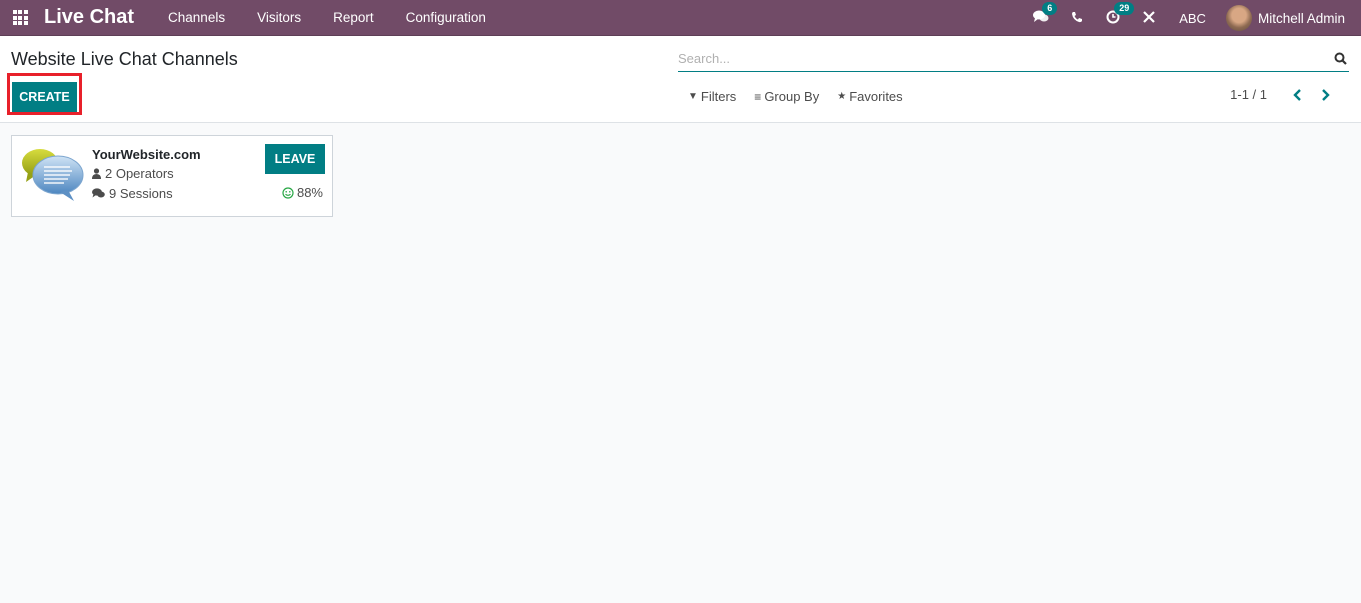  I want to click on rating: 88%, so click(302, 192).